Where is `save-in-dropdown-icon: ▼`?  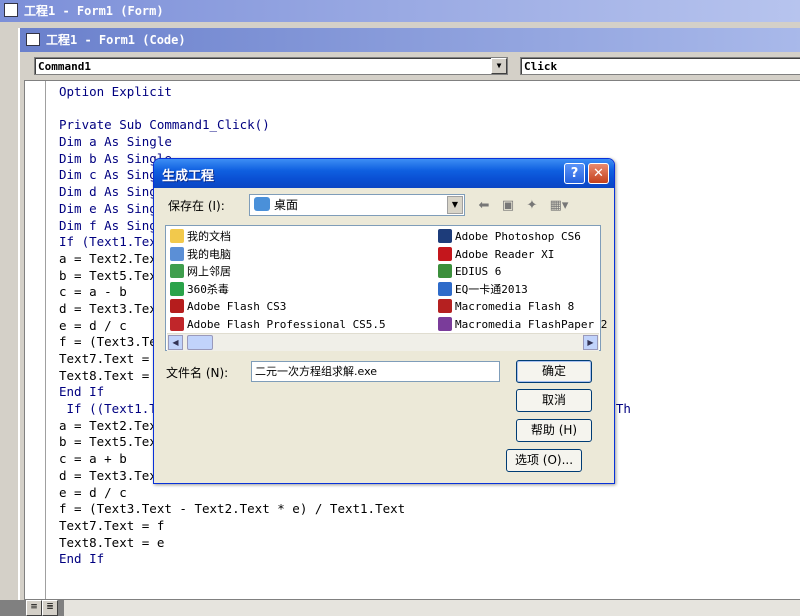
save-in-dropdown-icon: ▼ is located at coordinates (455, 205).